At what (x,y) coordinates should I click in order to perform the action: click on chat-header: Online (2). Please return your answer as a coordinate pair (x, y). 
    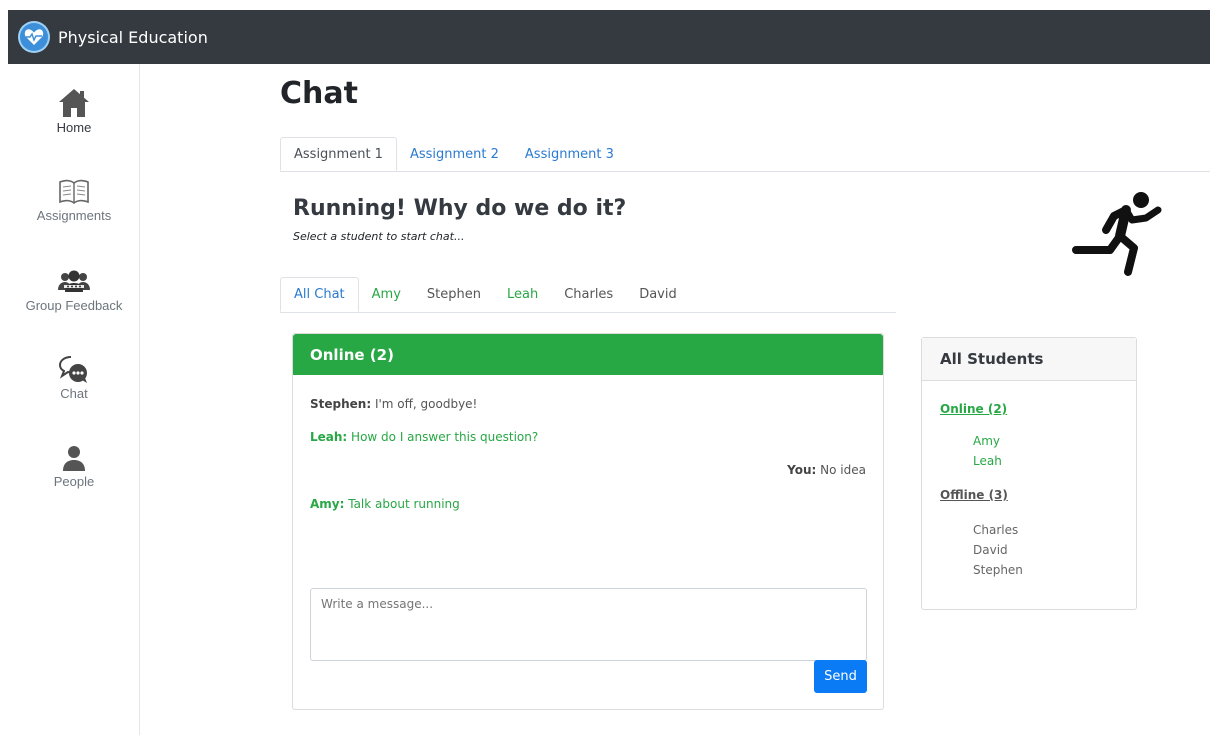
    Looking at the image, I should click on (588, 354).